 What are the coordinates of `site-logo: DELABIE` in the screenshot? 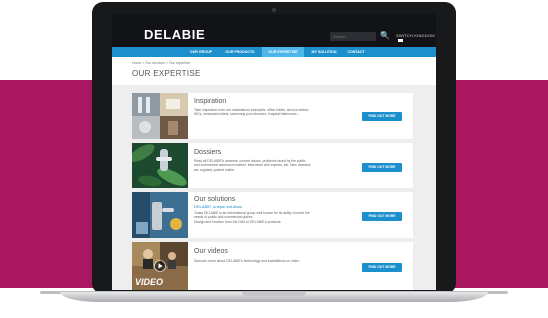 It's located at (174, 34).